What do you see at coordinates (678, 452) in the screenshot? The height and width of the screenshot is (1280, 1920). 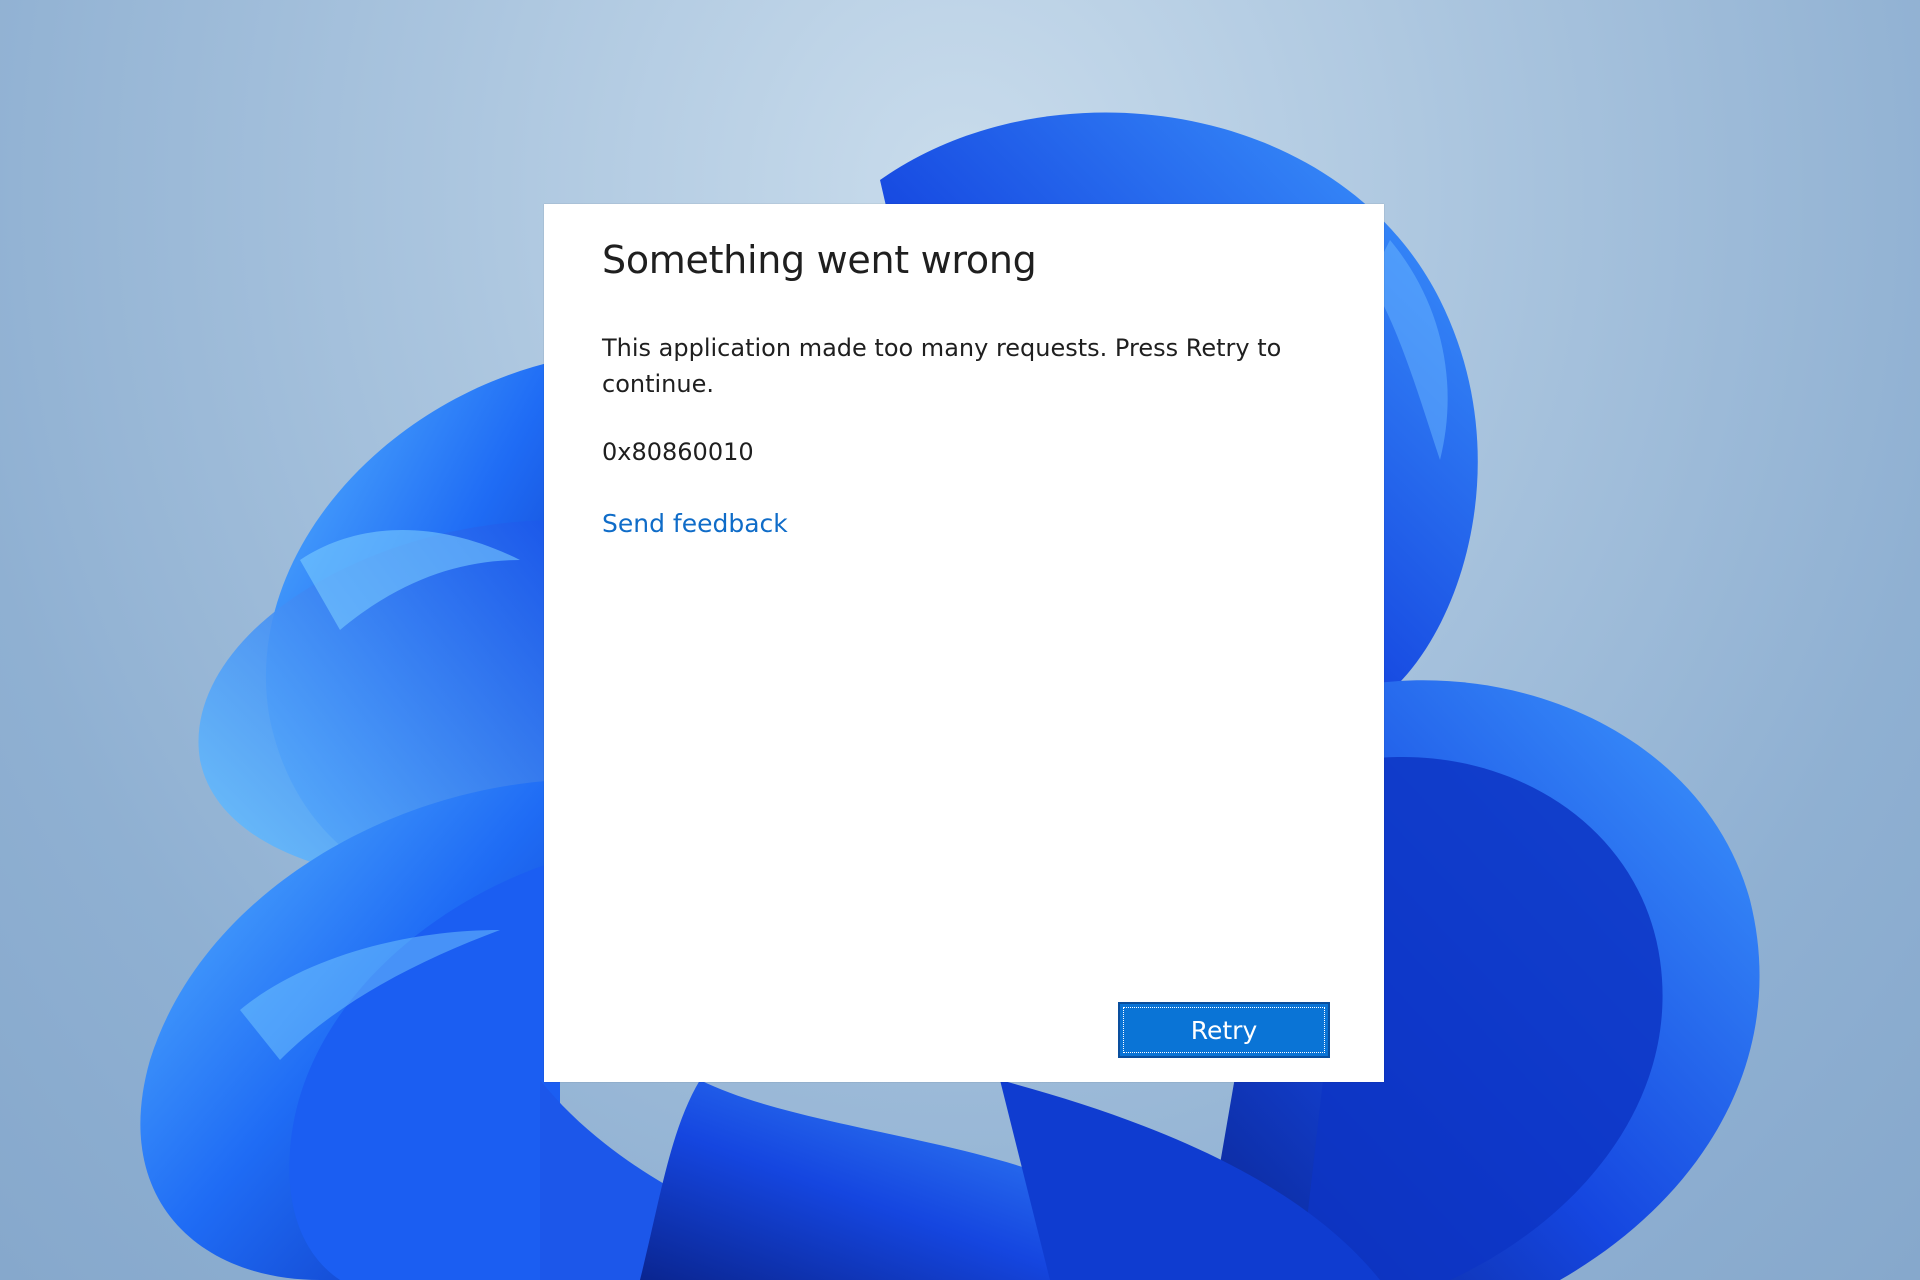 I see `error-code: 0x80860010` at bounding box center [678, 452].